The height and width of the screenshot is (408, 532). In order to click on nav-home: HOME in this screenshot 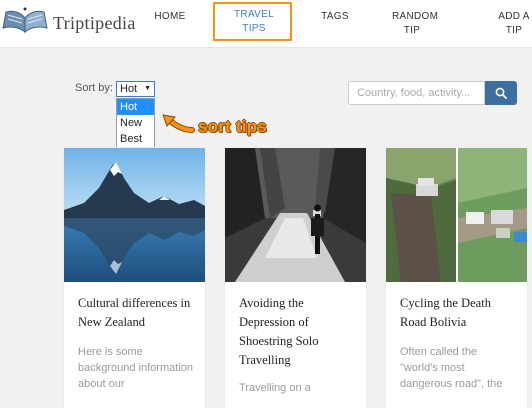, I will do `click(170, 17)`.